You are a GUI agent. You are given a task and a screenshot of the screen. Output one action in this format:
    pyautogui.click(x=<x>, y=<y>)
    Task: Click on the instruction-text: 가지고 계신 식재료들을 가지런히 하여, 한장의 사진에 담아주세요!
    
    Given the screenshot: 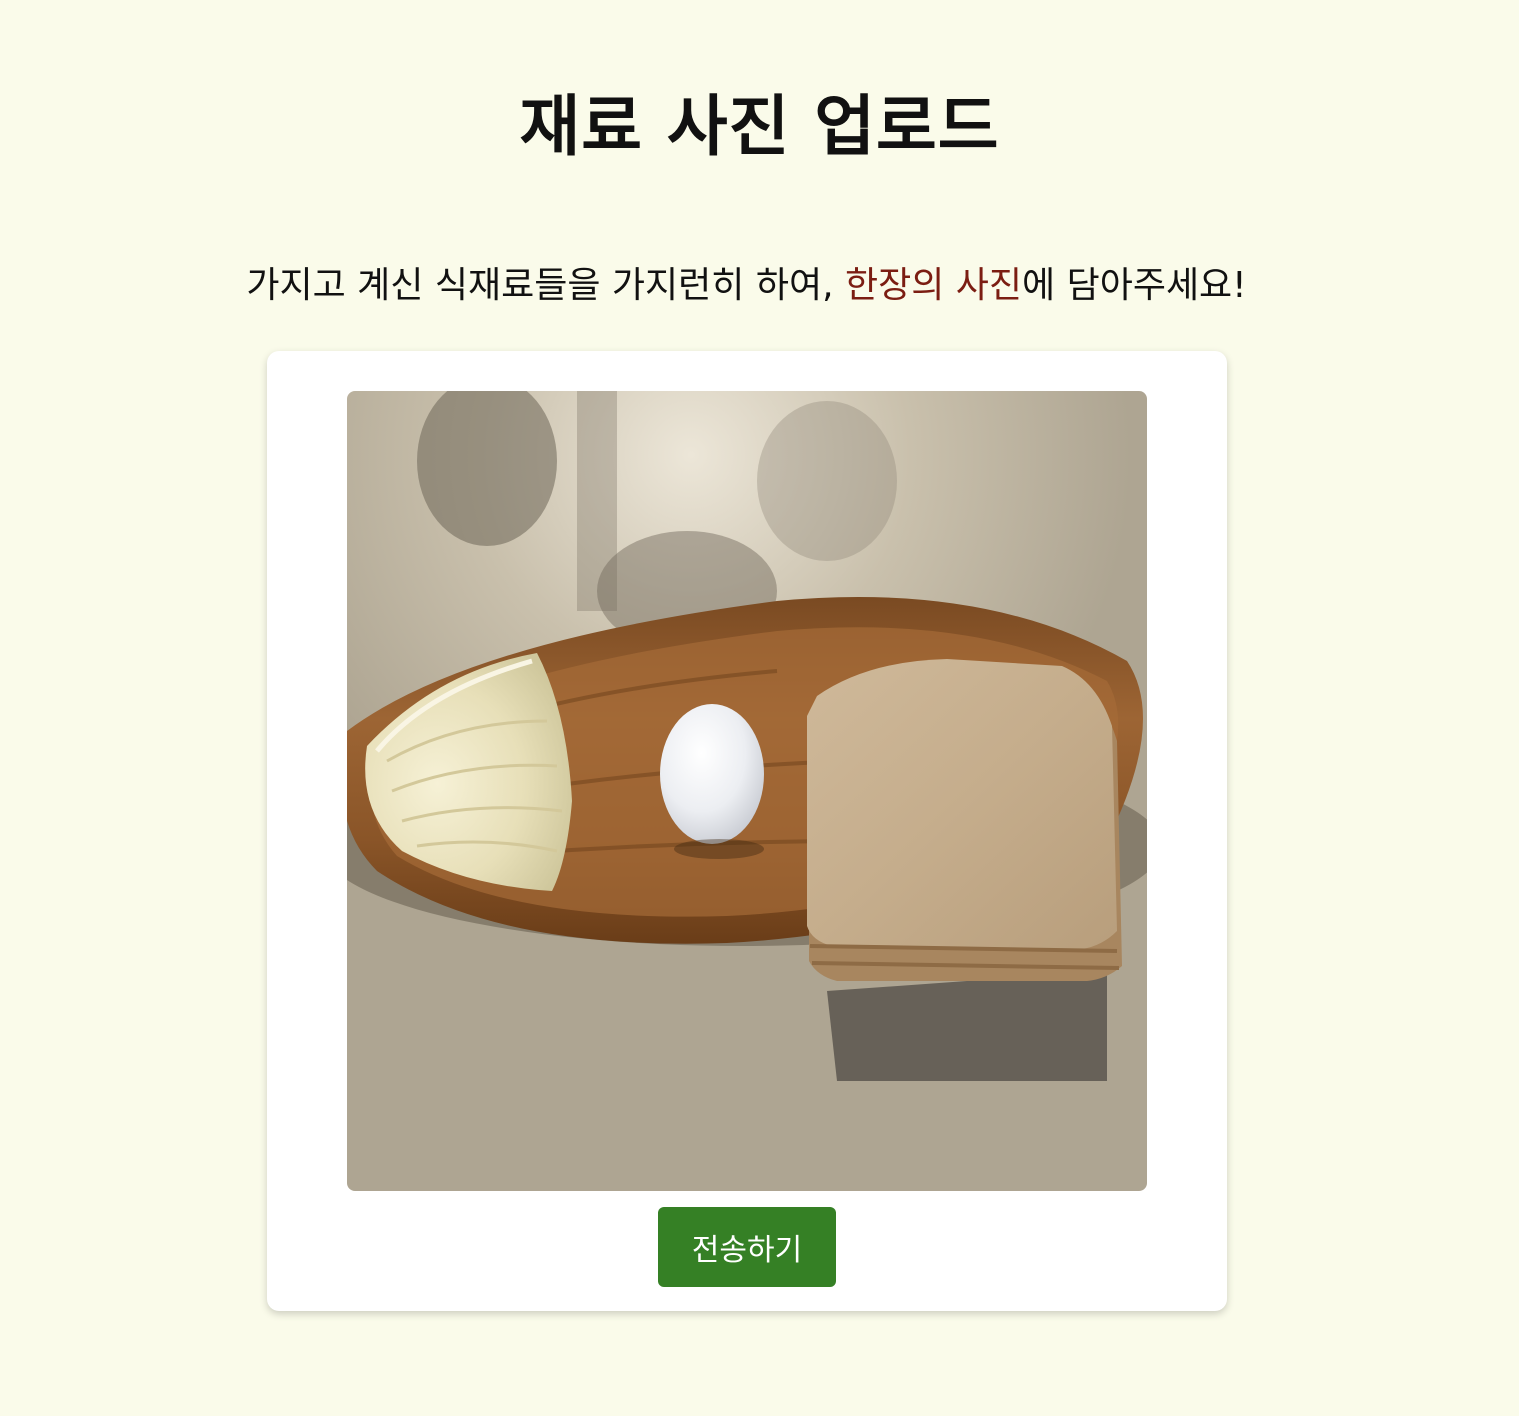 What is the action you would take?
    pyautogui.click(x=746, y=286)
    